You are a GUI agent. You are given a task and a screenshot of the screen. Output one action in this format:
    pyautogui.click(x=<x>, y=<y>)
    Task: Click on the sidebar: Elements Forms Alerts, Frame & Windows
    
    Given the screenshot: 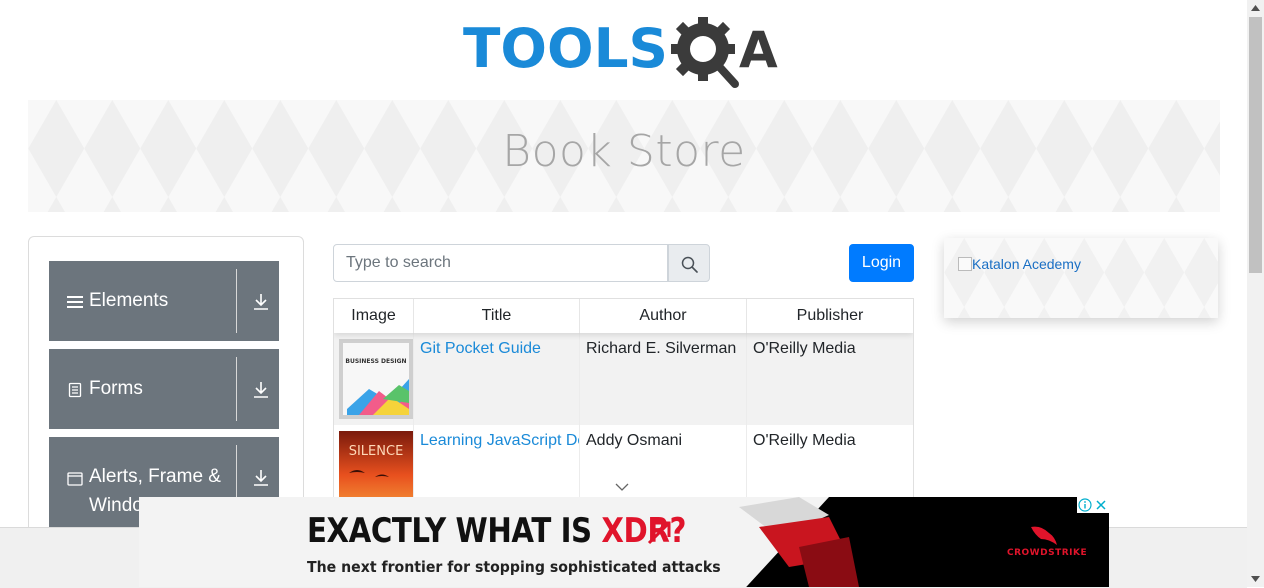 What is the action you would take?
    pyautogui.click(x=166, y=387)
    